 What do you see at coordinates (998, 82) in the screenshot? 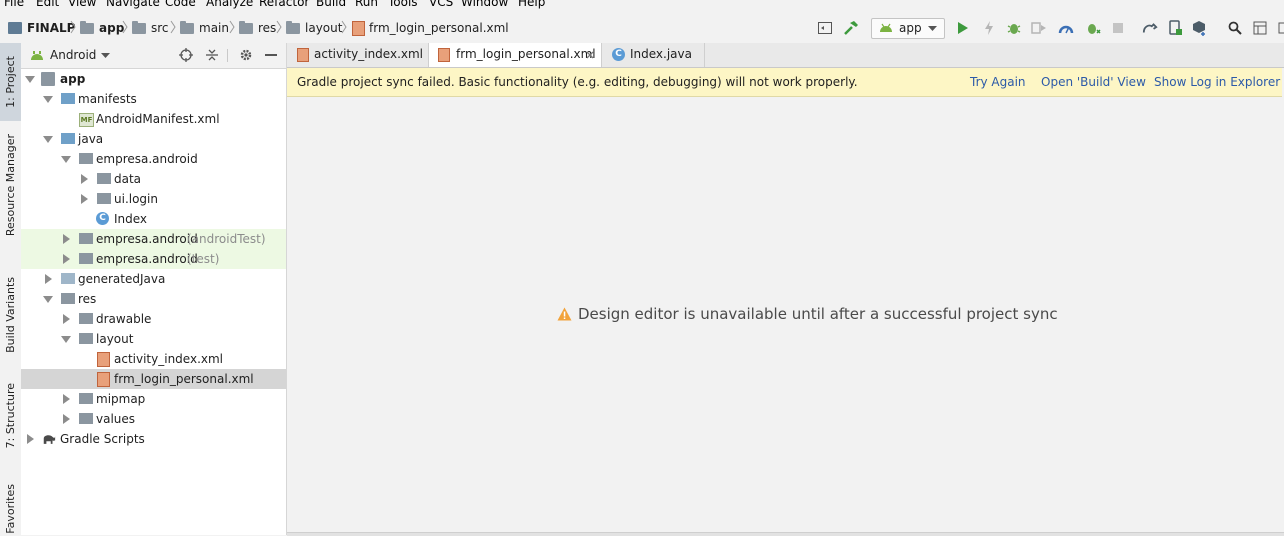
I see `try-again-link: Try Again` at bounding box center [998, 82].